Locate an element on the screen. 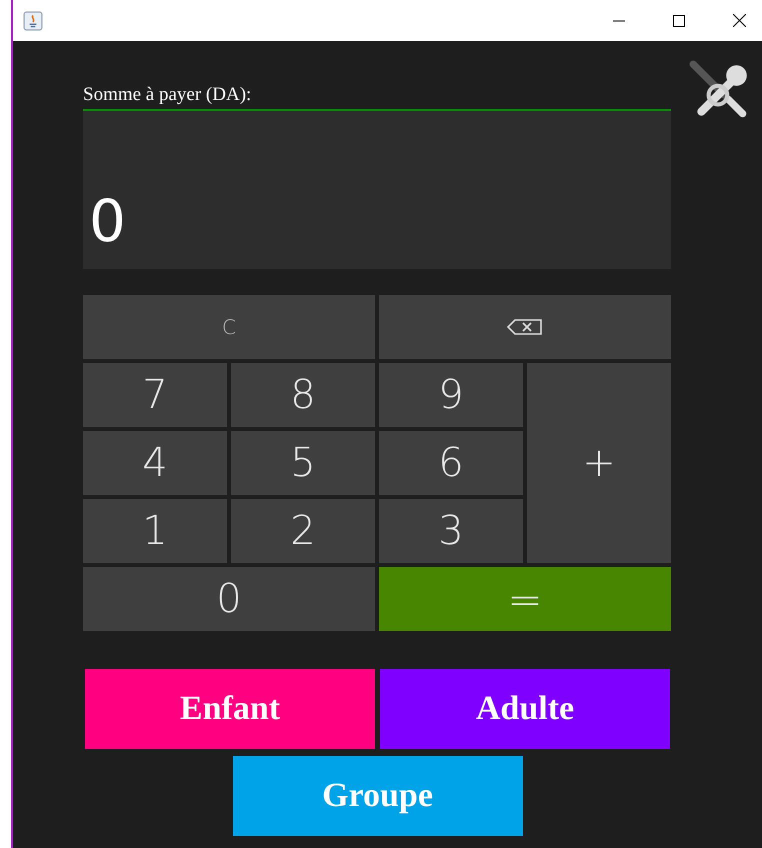 The image size is (762, 848). key-button: 7 is located at coordinates (155, 395).